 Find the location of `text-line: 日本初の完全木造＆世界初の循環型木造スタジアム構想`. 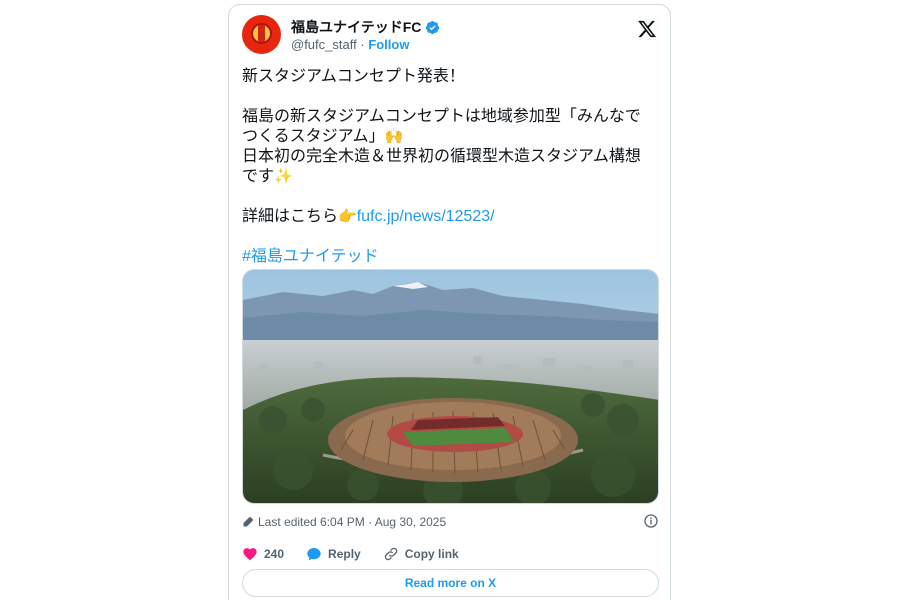

text-line: 日本初の完全木造＆世界初の循環型木造スタジアム構想 is located at coordinates (441, 156).